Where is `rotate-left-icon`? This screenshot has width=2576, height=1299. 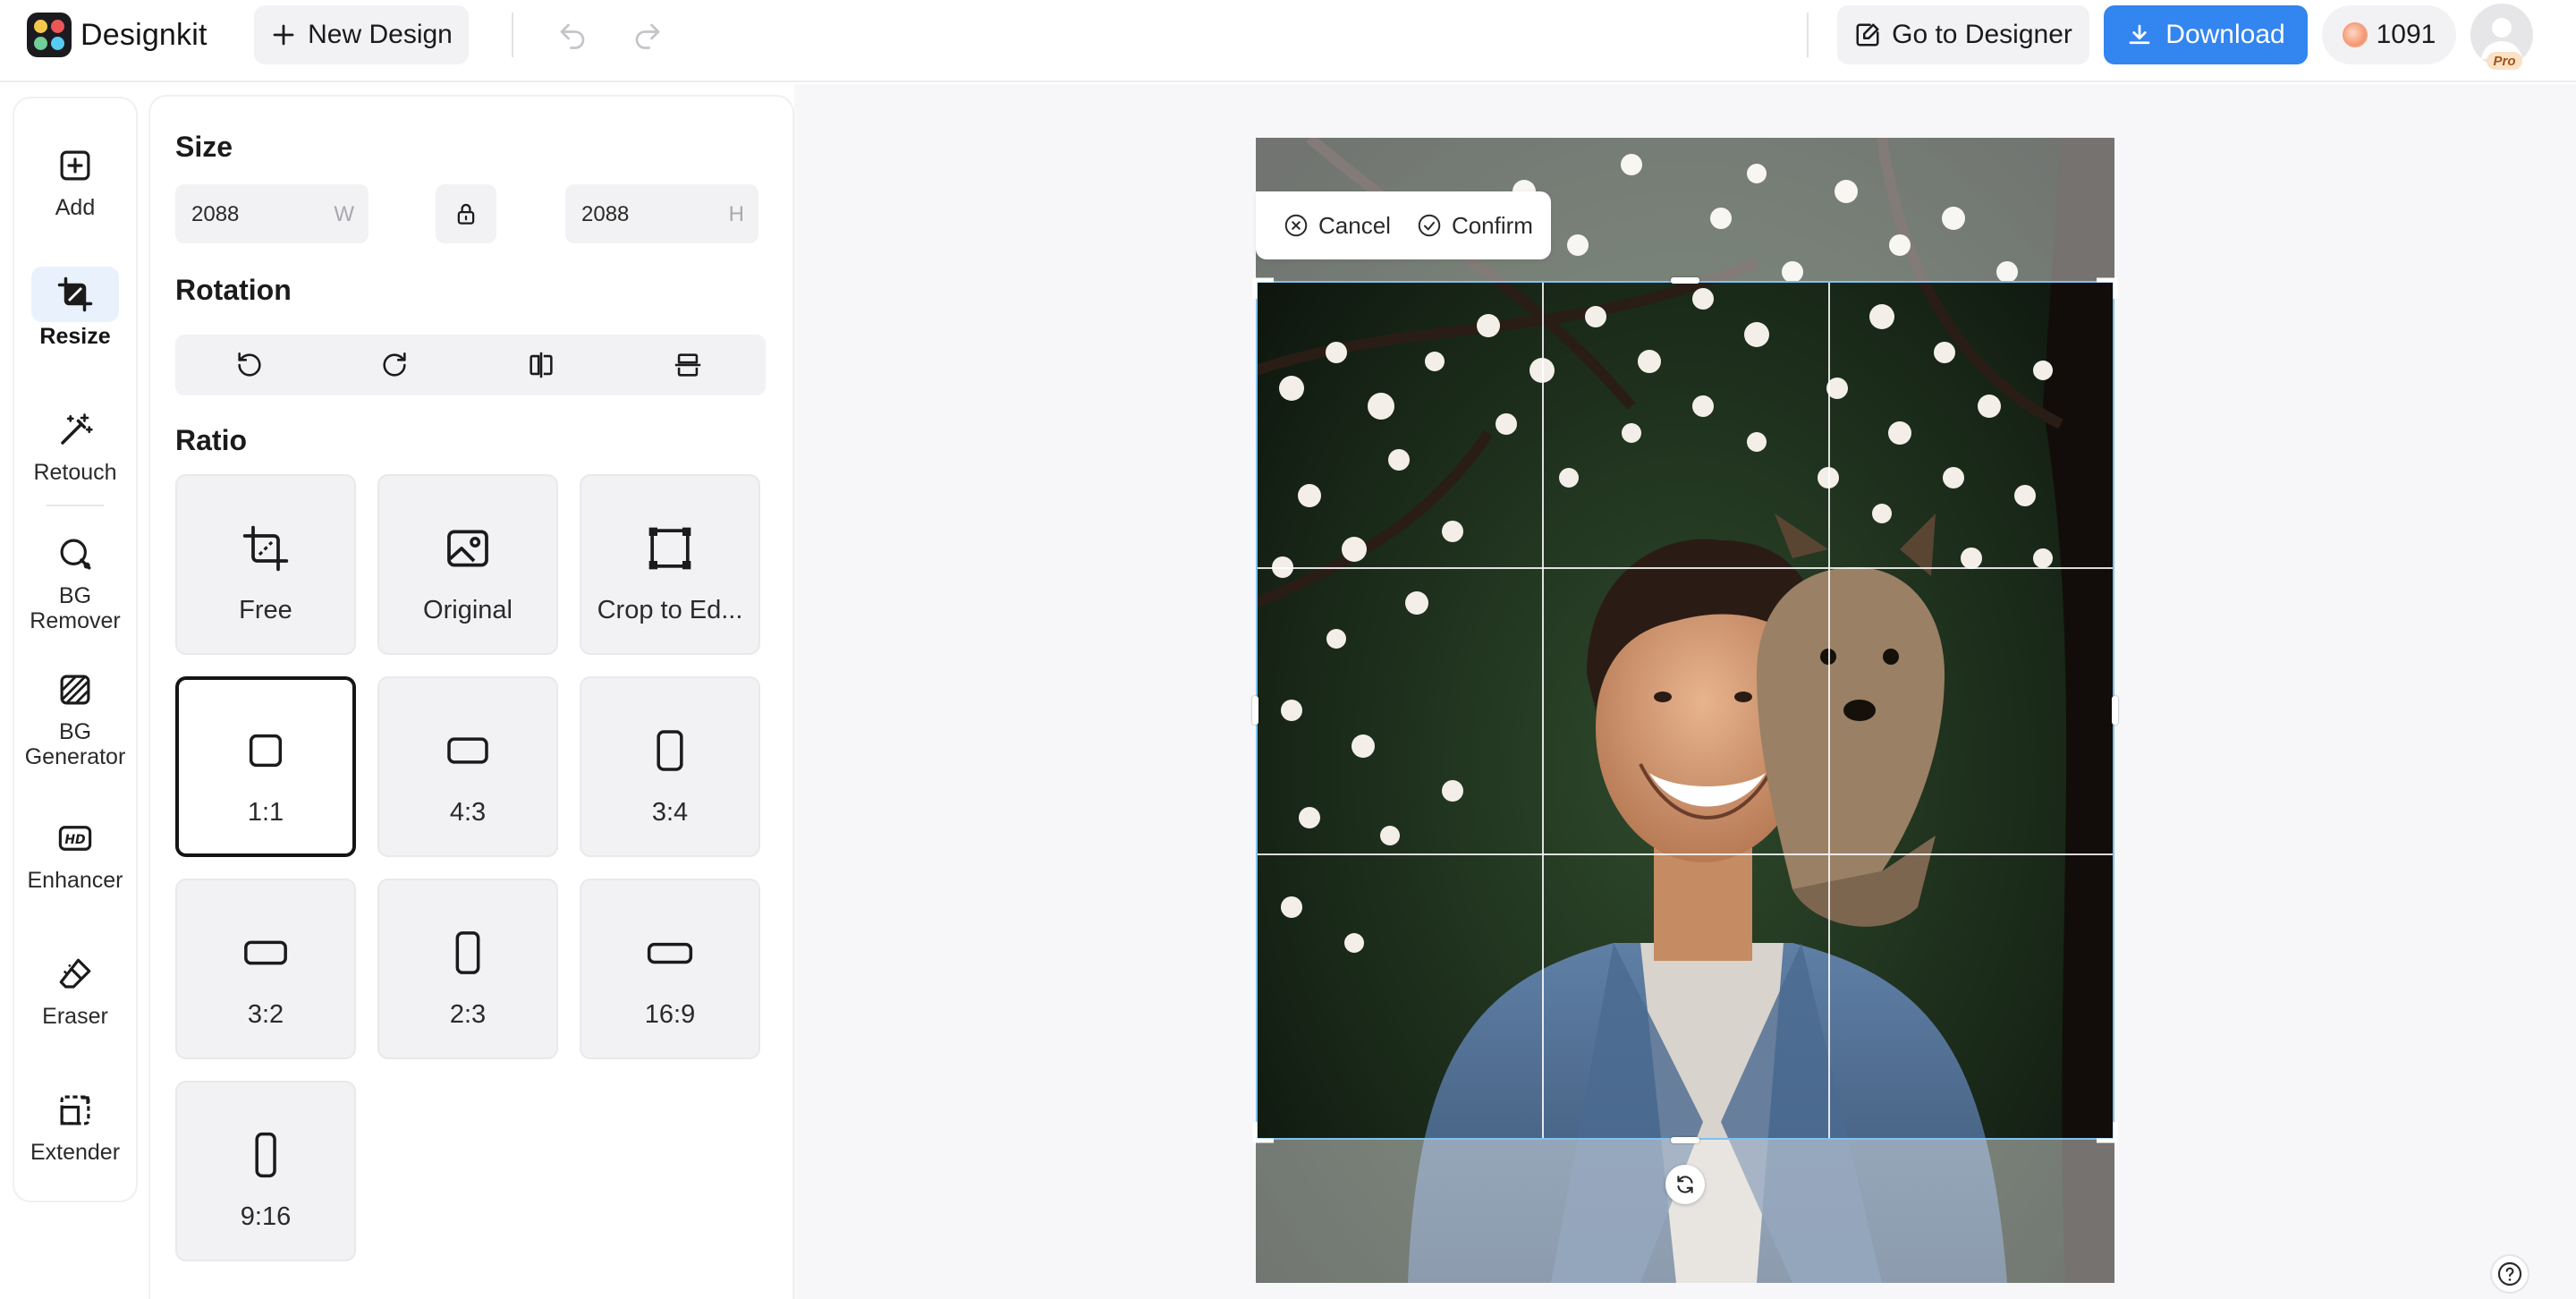
rotate-left-icon is located at coordinates (249, 364).